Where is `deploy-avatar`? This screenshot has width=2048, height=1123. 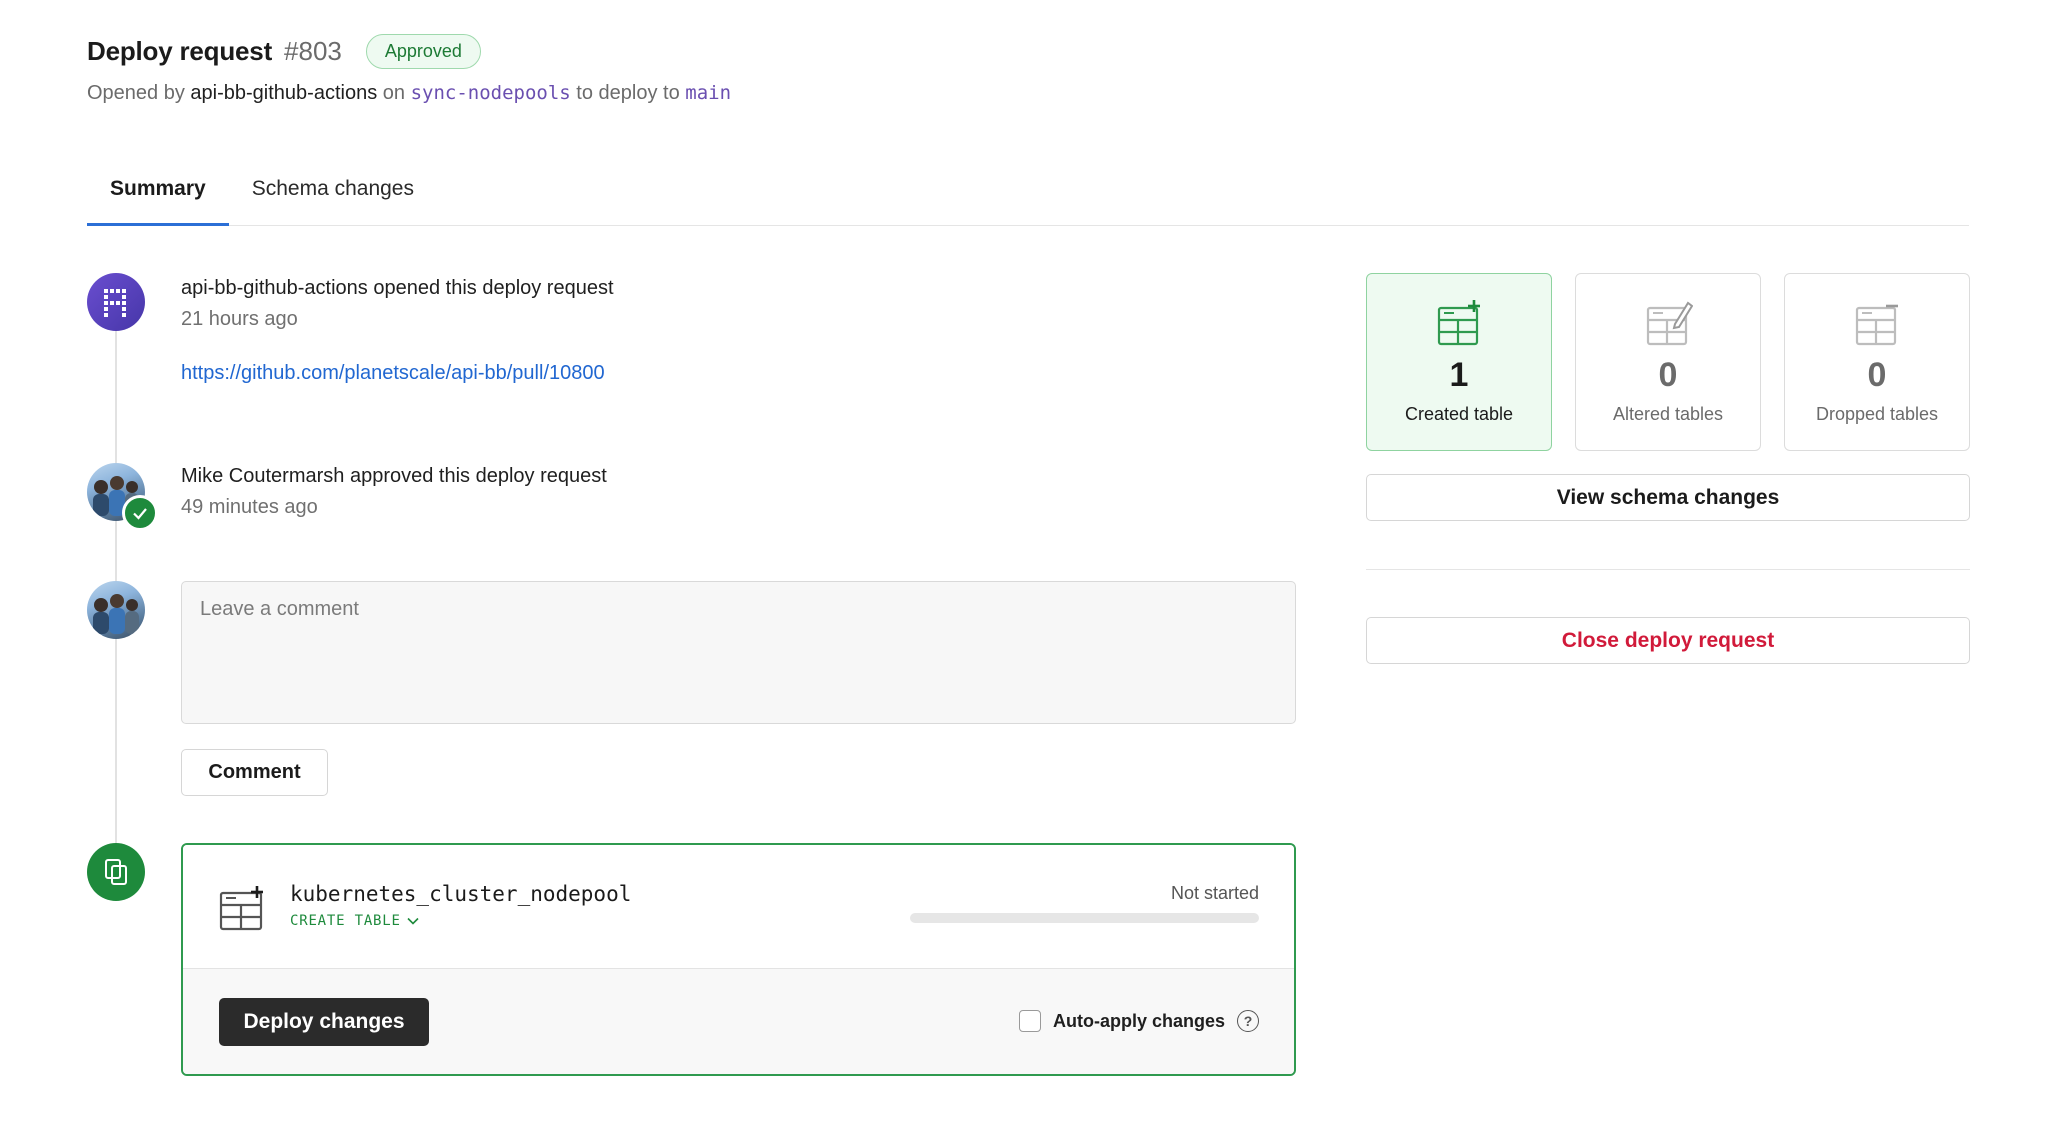 deploy-avatar is located at coordinates (116, 872).